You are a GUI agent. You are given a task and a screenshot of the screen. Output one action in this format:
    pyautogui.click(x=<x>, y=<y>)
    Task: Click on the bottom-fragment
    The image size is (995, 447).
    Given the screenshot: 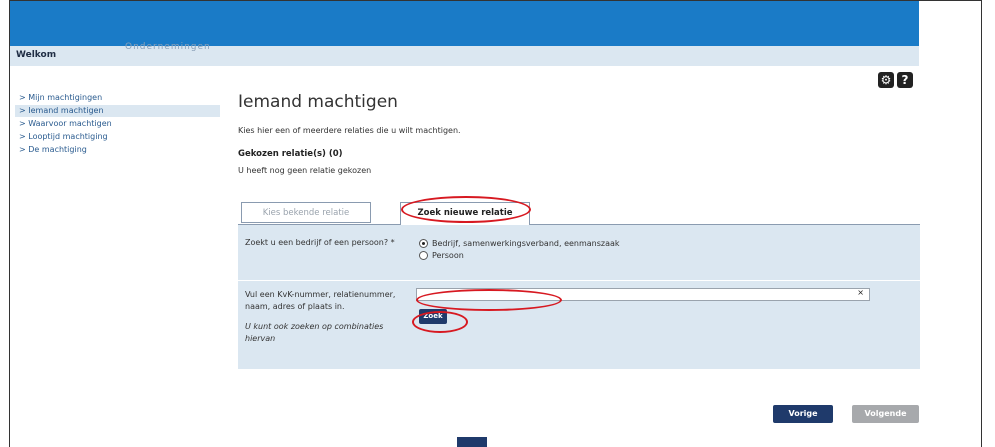 What is the action you would take?
    pyautogui.click(x=472, y=442)
    